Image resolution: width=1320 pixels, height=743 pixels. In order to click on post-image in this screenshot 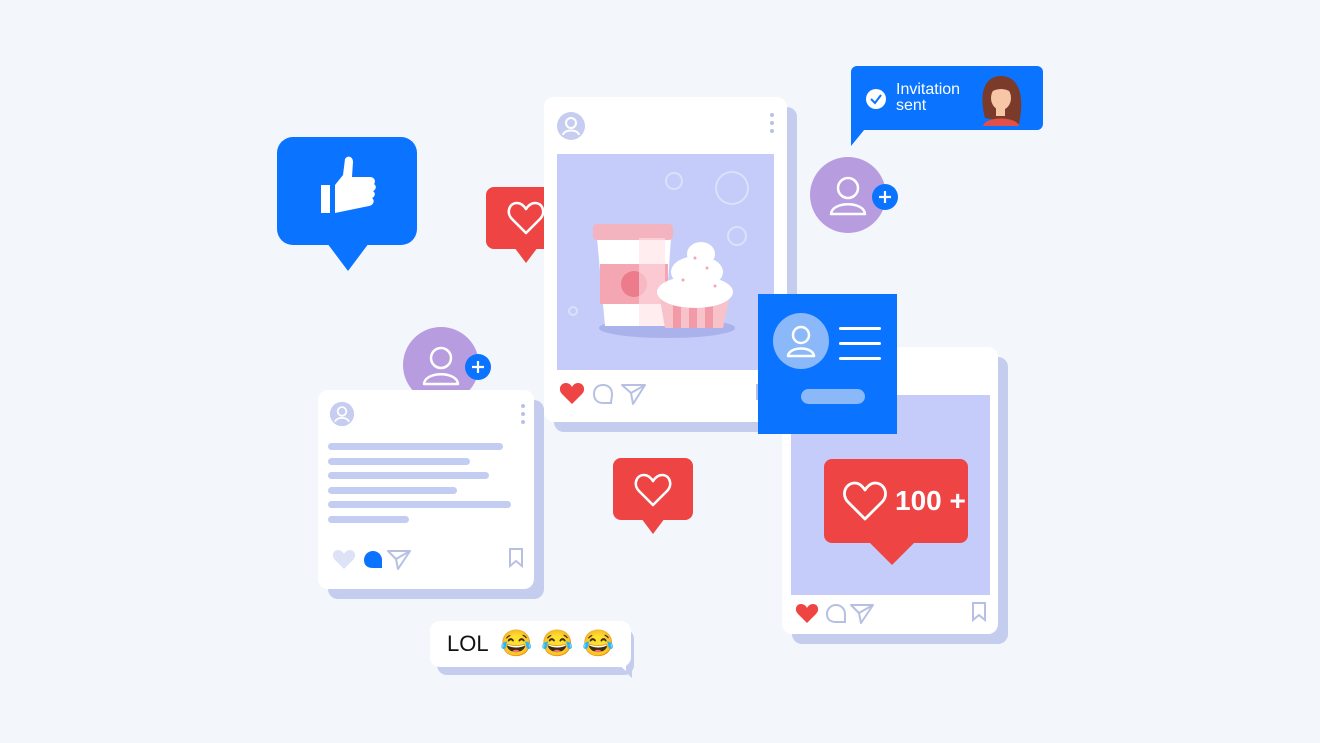, I will do `click(665, 262)`.